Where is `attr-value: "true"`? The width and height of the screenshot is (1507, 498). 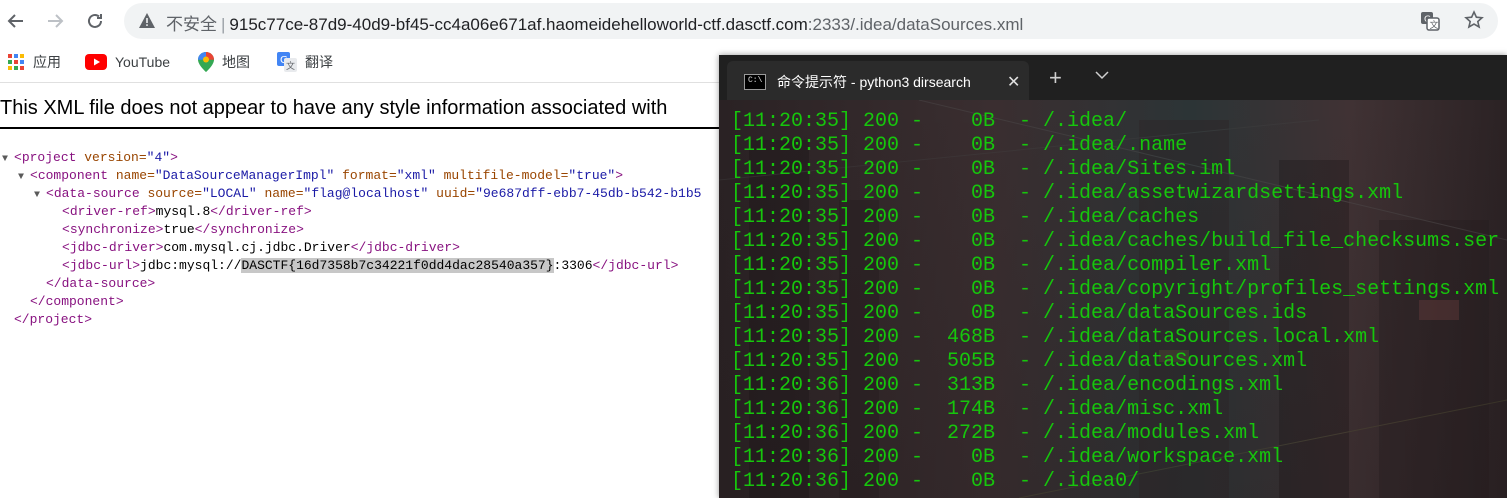 attr-value: "true" is located at coordinates (592, 175).